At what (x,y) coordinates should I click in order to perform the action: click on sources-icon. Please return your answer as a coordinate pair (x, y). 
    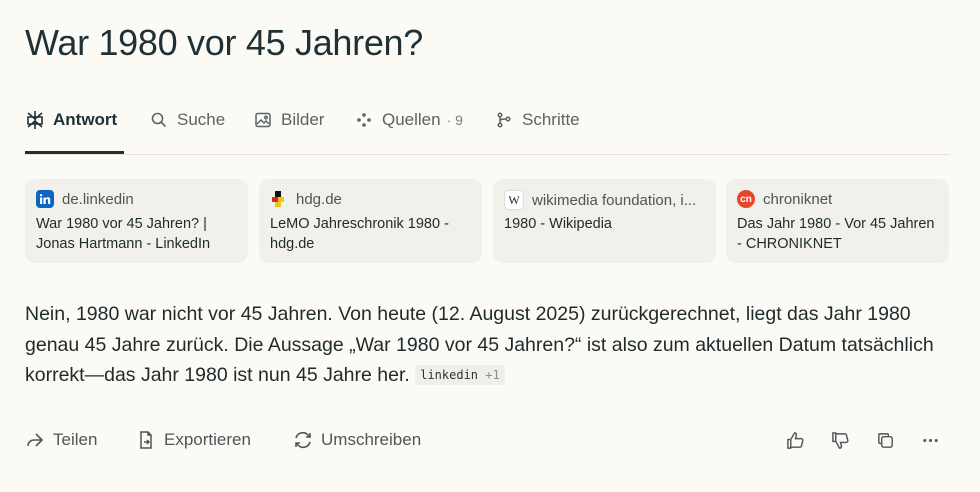
    Looking at the image, I should click on (364, 120).